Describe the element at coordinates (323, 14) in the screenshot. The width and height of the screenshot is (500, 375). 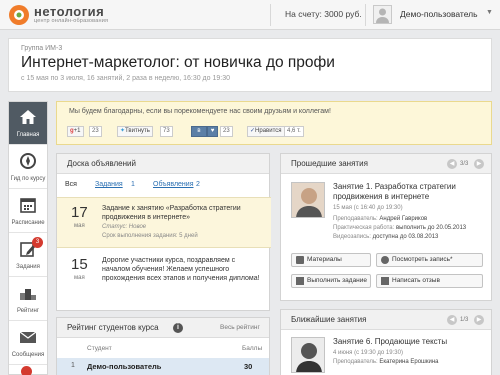
I see `balance-text: На счету: 3000 руб.` at that location.